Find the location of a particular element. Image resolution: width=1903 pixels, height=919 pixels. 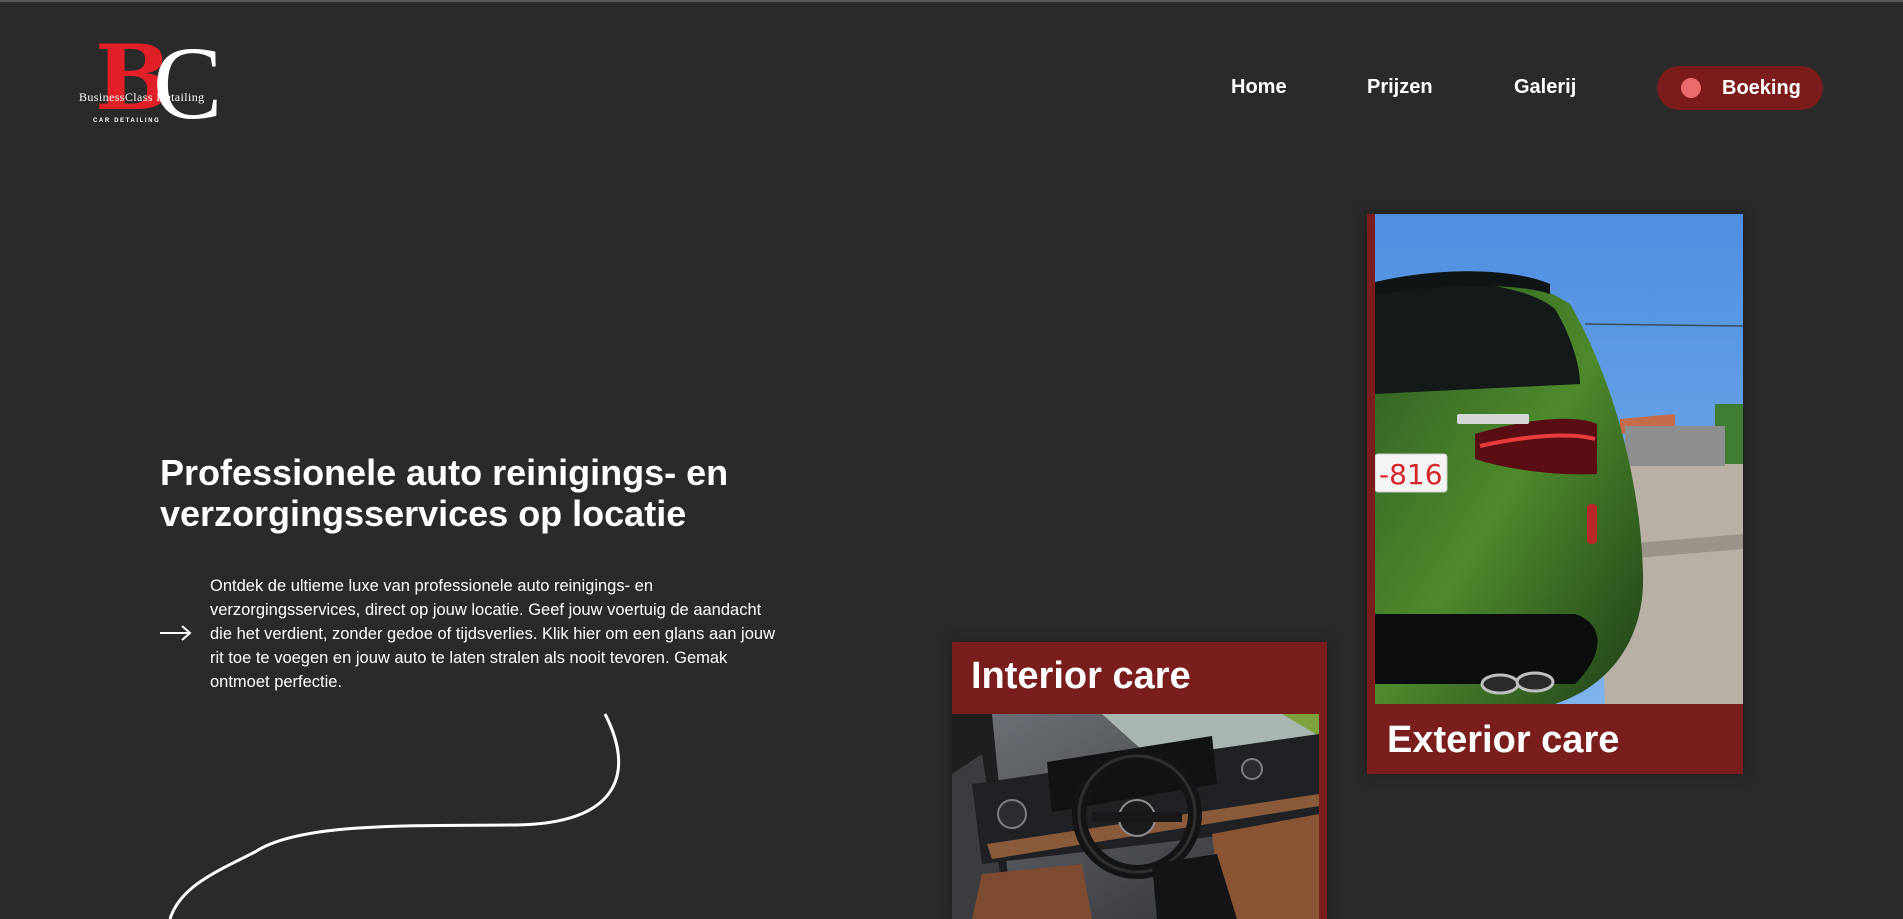

dot-icon is located at coordinates (1691, 88).